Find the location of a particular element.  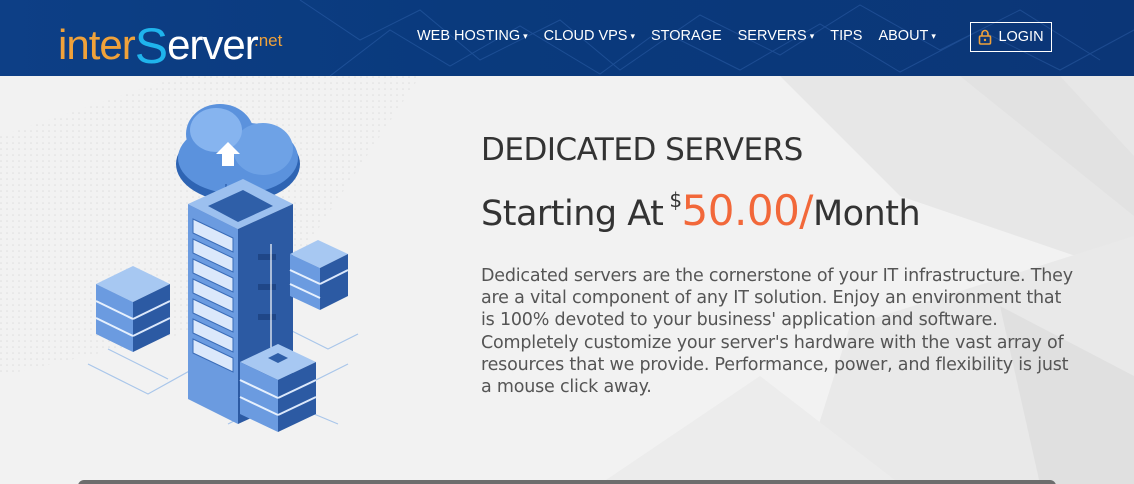

nav-cloud-vps: CLOUD VPS ▾ is located at coordinates (589, 36).